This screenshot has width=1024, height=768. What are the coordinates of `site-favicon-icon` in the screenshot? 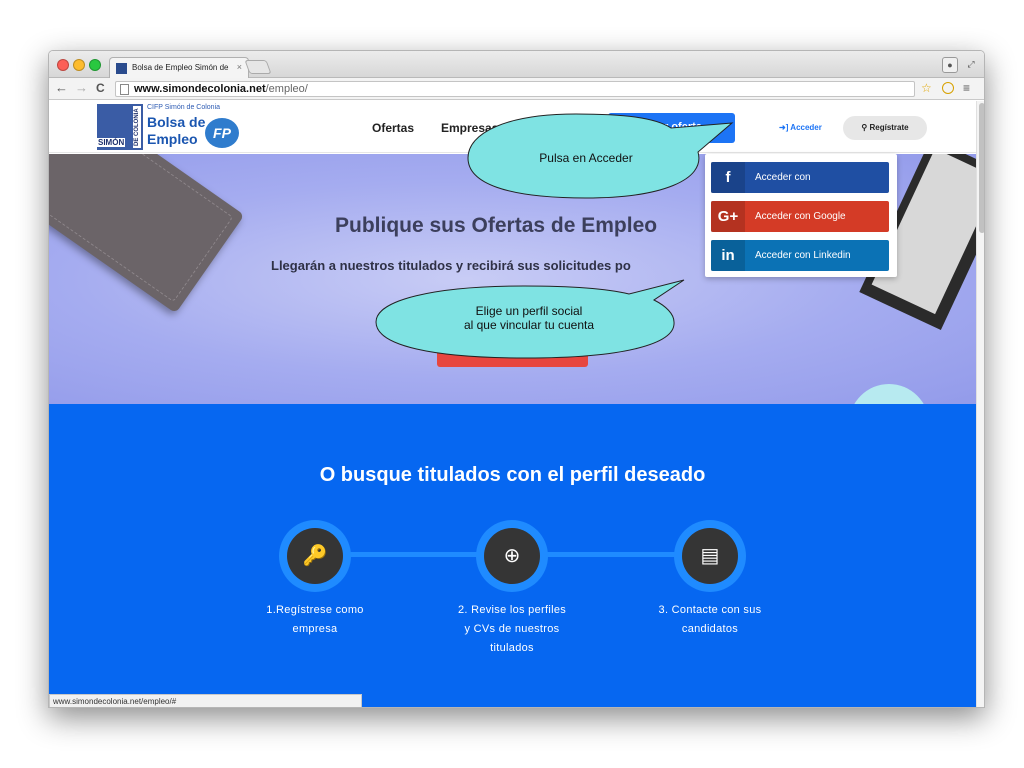 It's located at (121, 68).